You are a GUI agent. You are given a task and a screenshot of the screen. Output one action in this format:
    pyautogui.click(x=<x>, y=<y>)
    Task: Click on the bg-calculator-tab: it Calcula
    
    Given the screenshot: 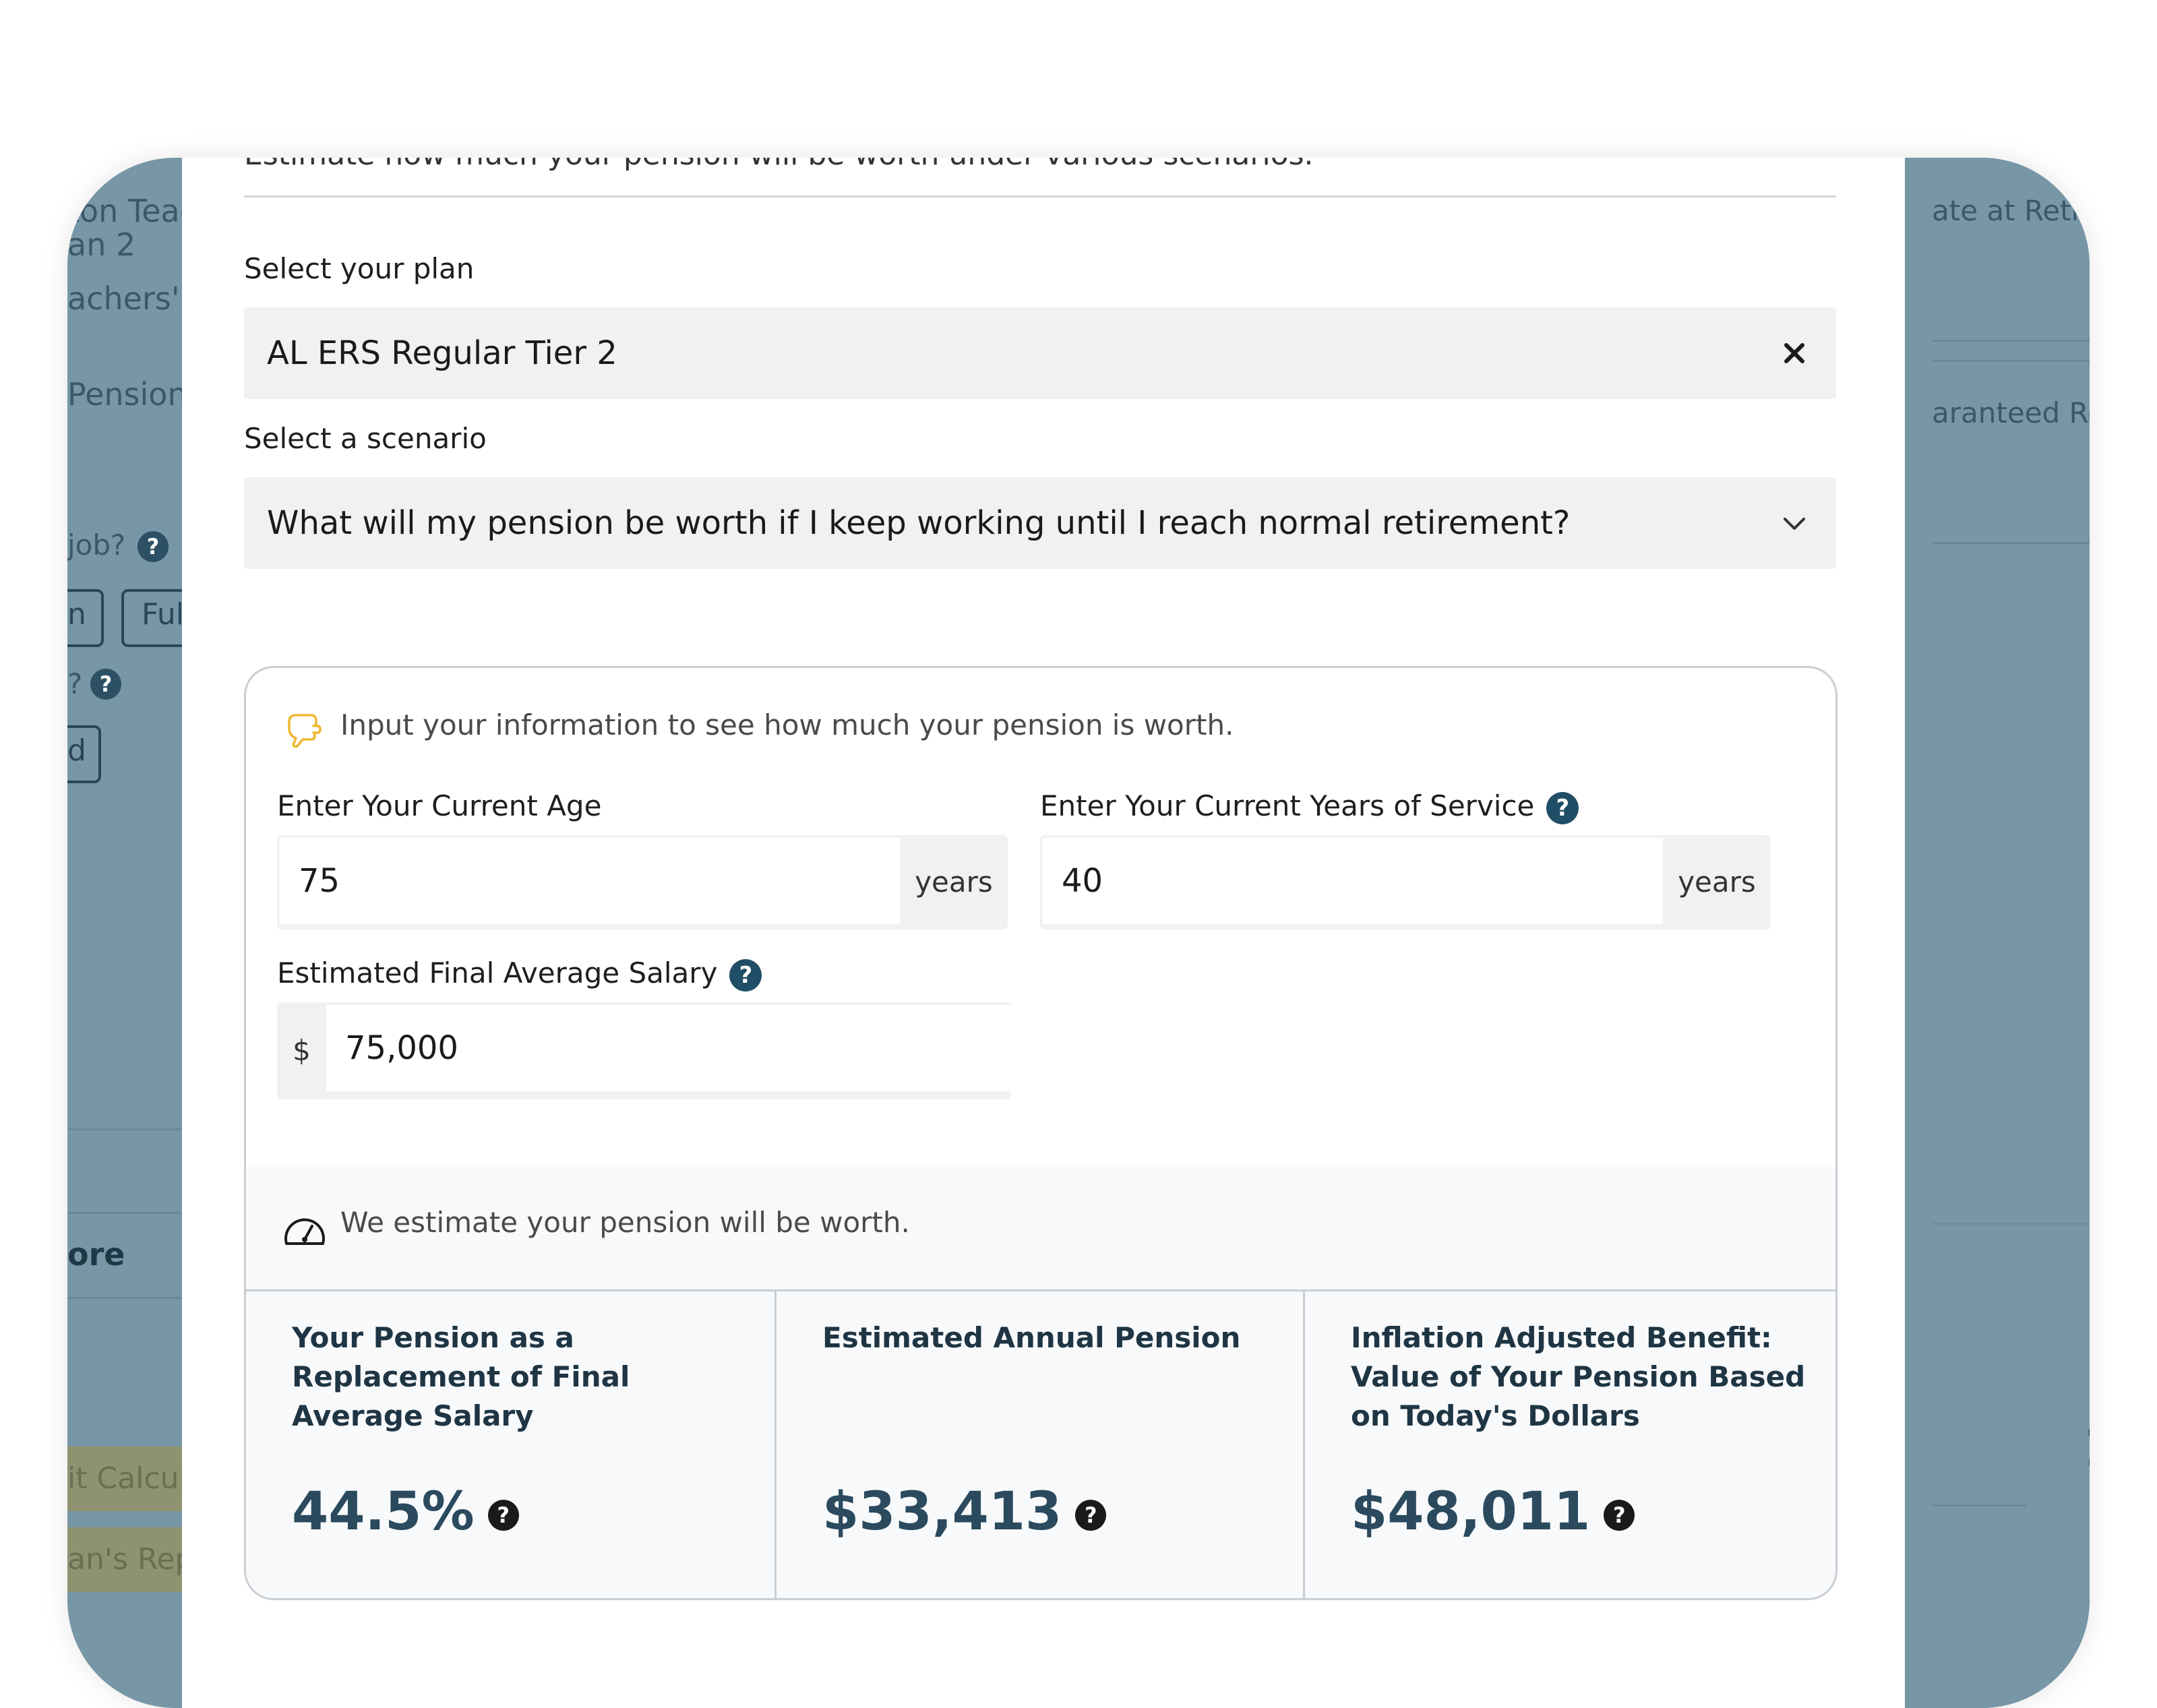 What is the action you would take?
    pyautogui.click(x=125, y=1479)
    